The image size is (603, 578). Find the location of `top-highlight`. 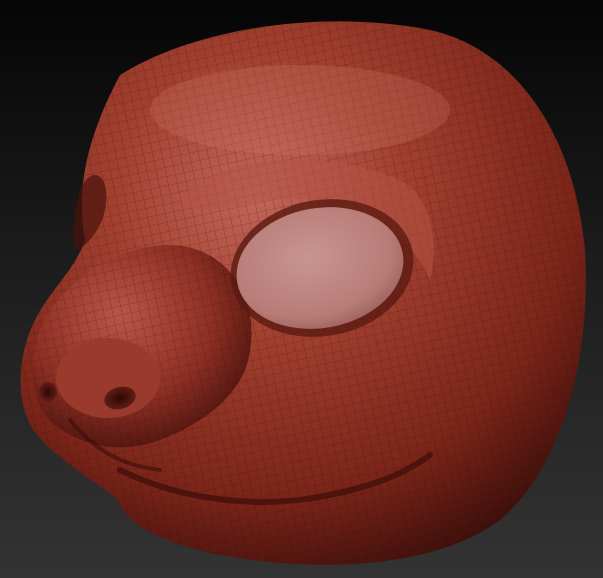

top-highlight is located at coordinates (300, 110).